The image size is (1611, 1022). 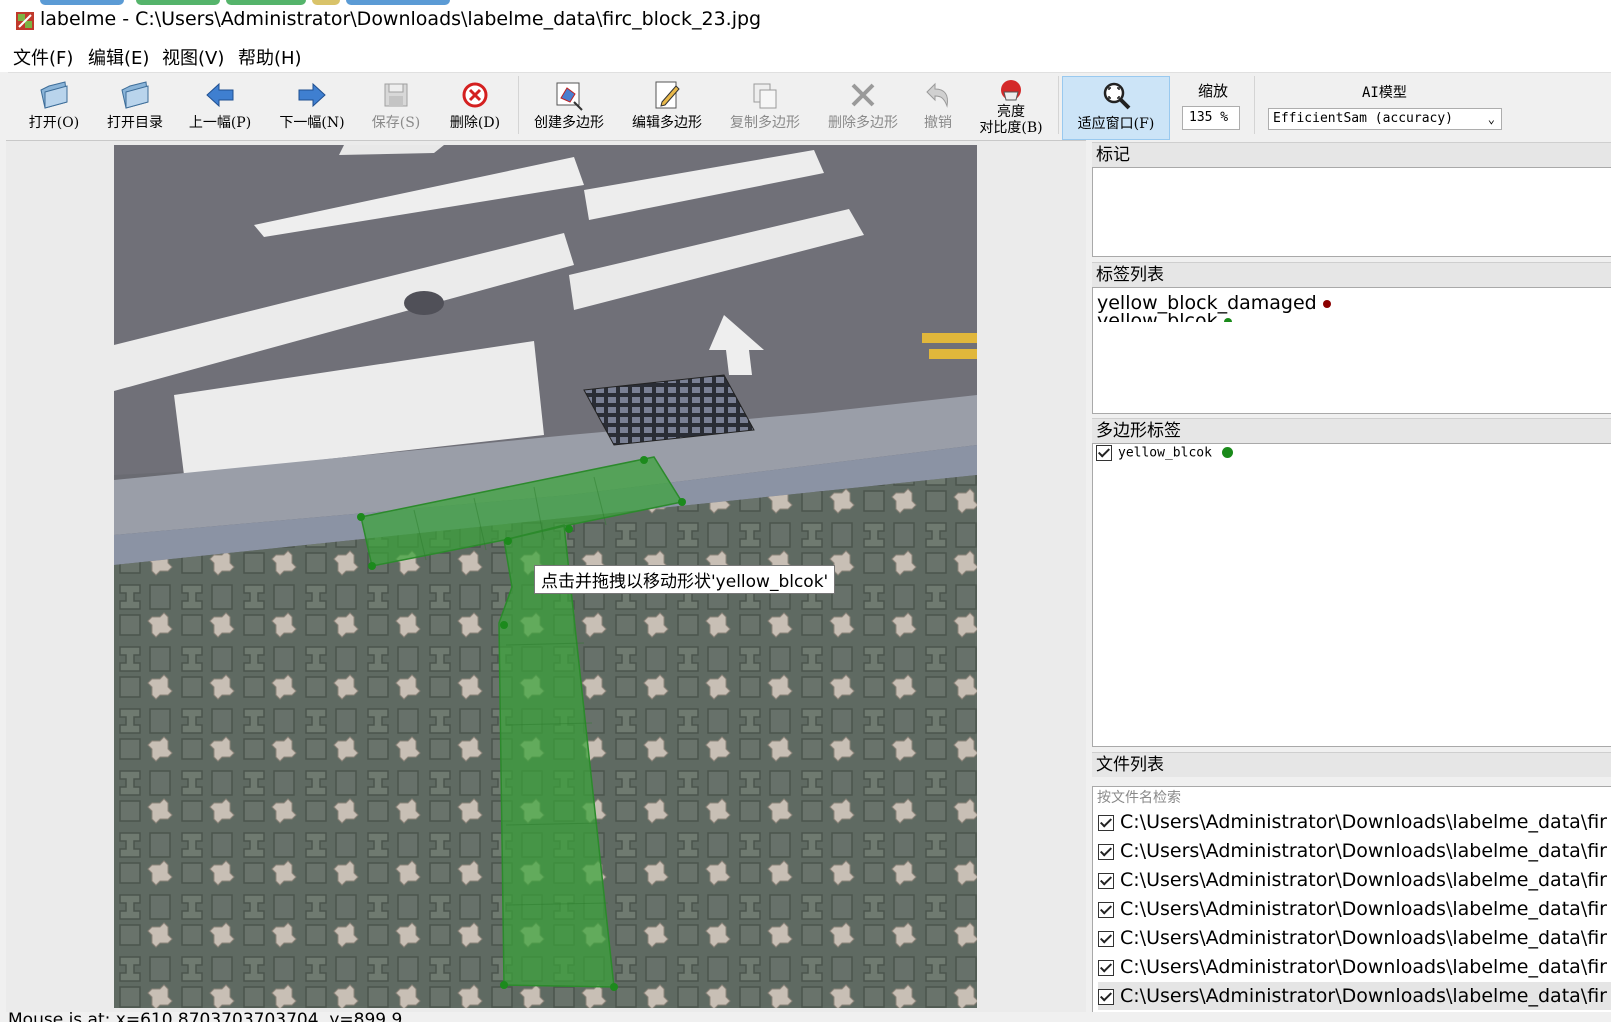 I want to click on arrow-right-icon, so click(x=312, y=95).